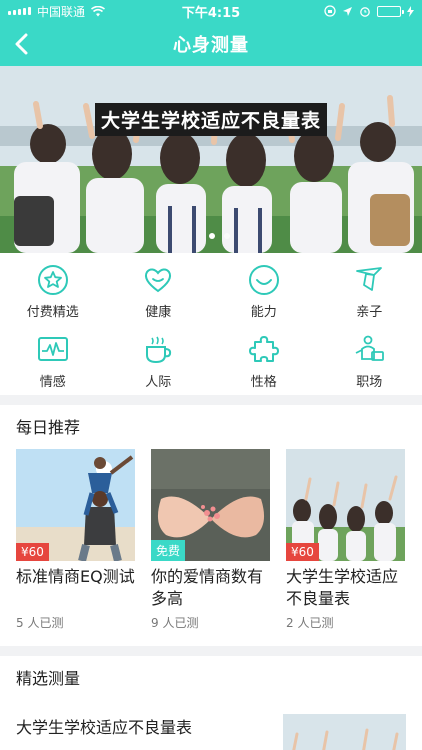 The image size is (422, 750). Describe the element at coordinates (52, 312) in the screenshot. I see `category-label: 付费精选` at that location.